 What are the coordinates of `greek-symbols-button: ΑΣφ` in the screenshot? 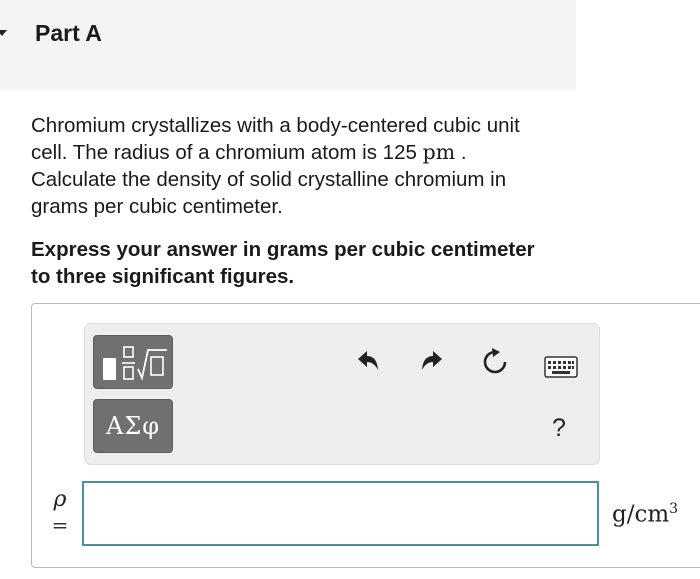 It's located at (133, 426).